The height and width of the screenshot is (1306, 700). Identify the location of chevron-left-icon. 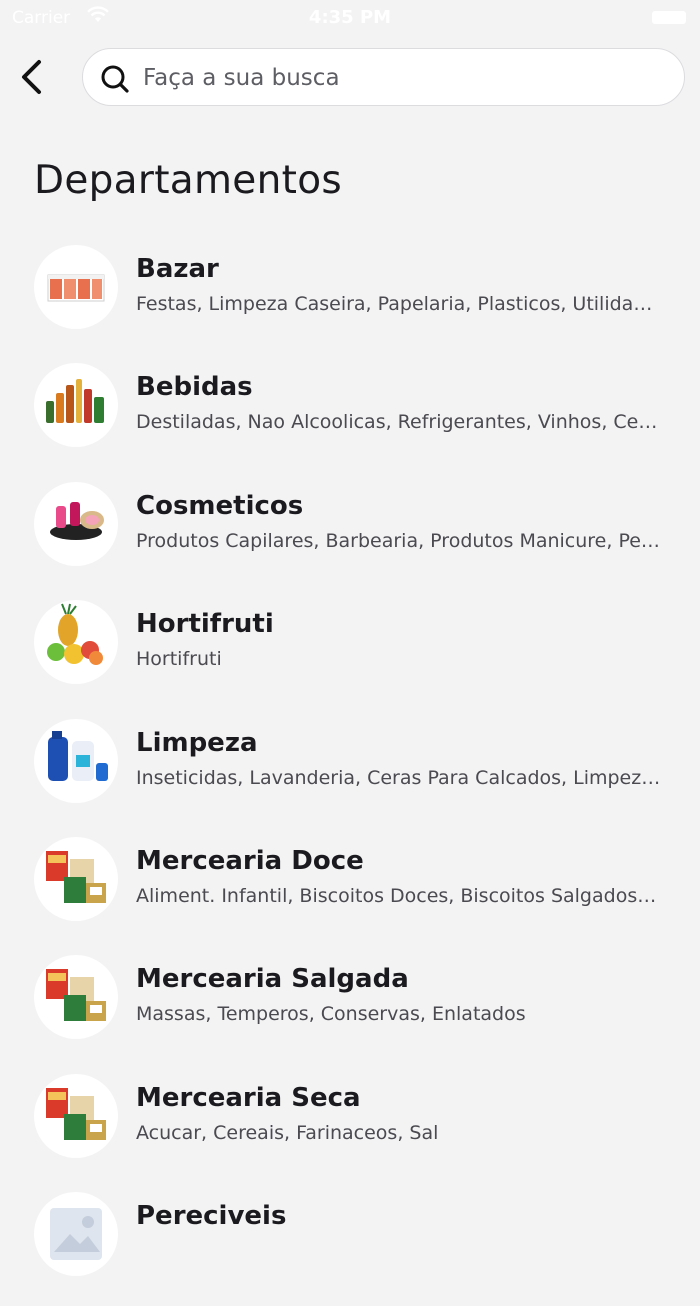
(31, 77).